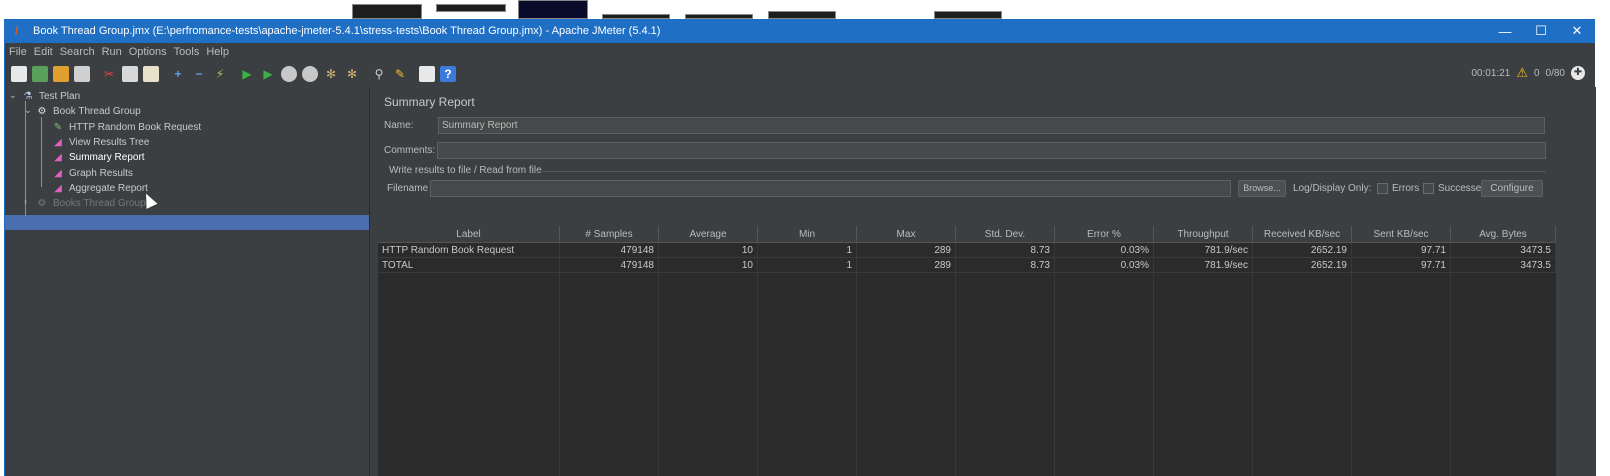 Image resolution: width=1610 pixels, height=476 pixels. What do you see at coordinates (1332, 188) in the screenshot?
I see `log-display-label: Log/Display Only:` at bounding box center [1332, 188].